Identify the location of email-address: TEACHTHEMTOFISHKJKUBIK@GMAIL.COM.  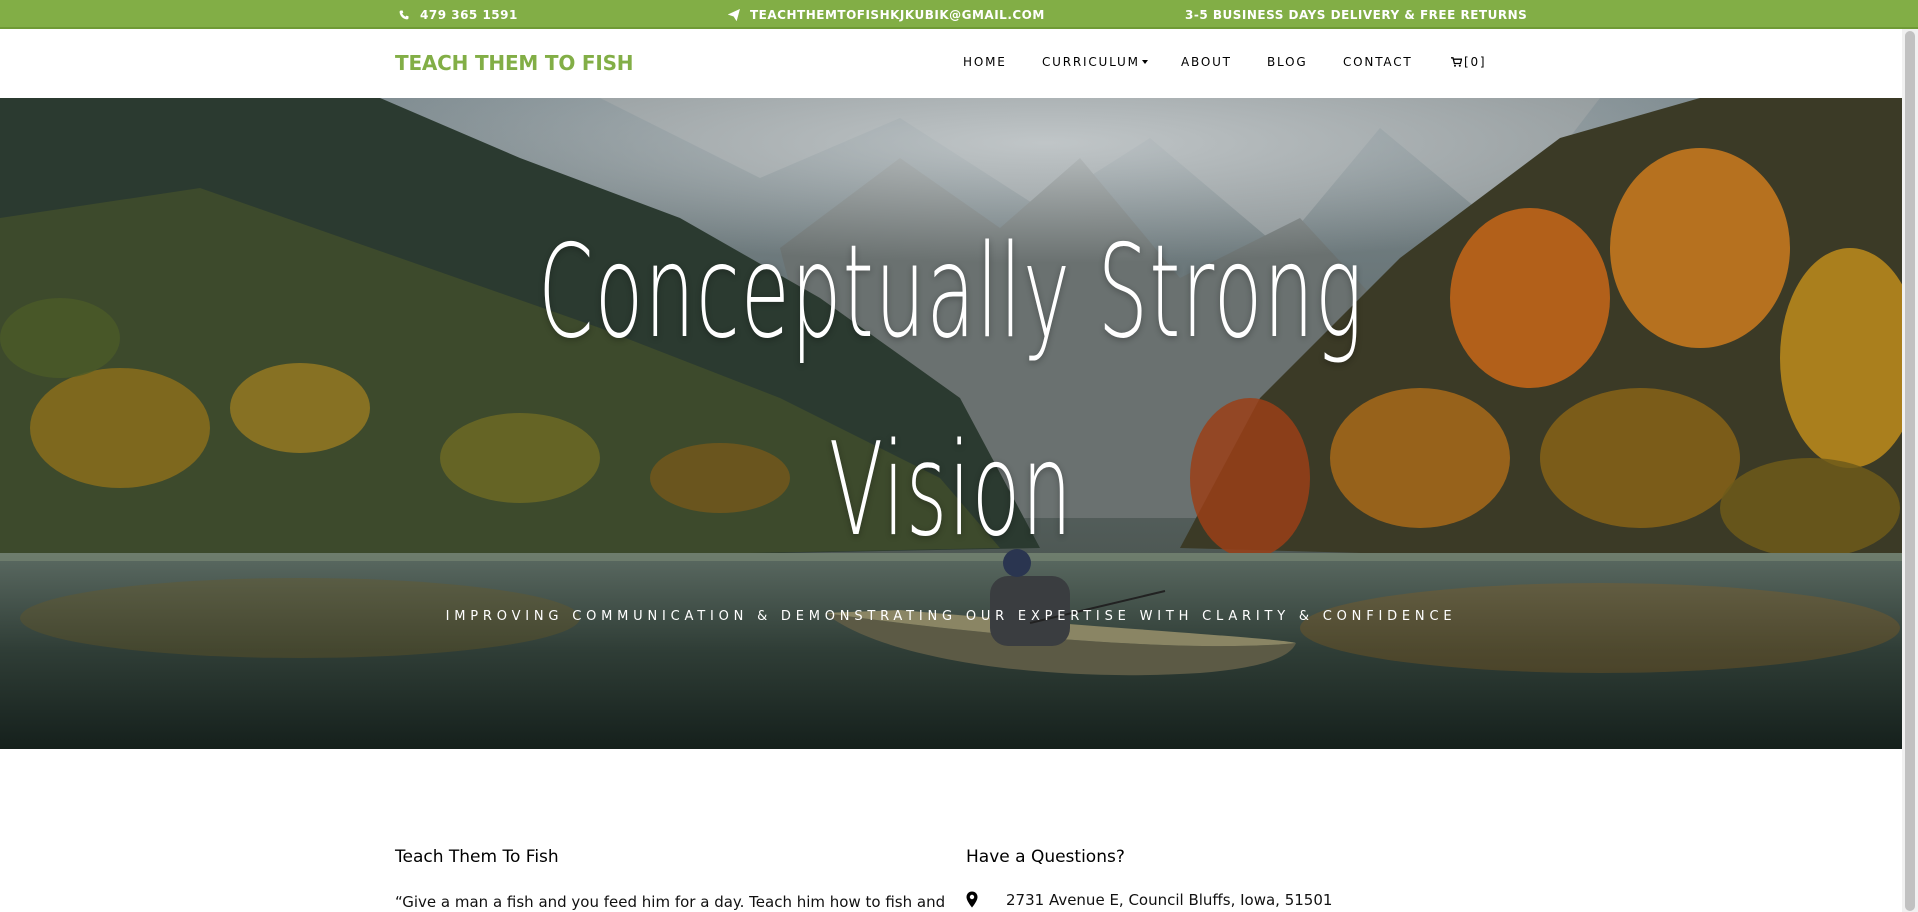
(897, 14).